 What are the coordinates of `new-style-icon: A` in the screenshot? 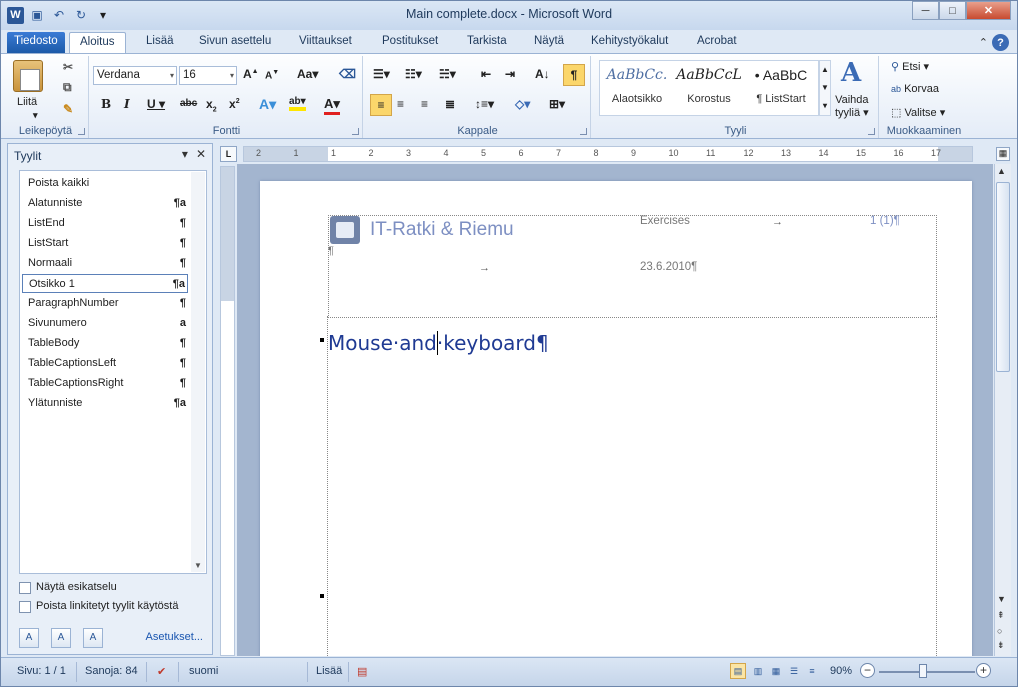 It's located at (29, 638).